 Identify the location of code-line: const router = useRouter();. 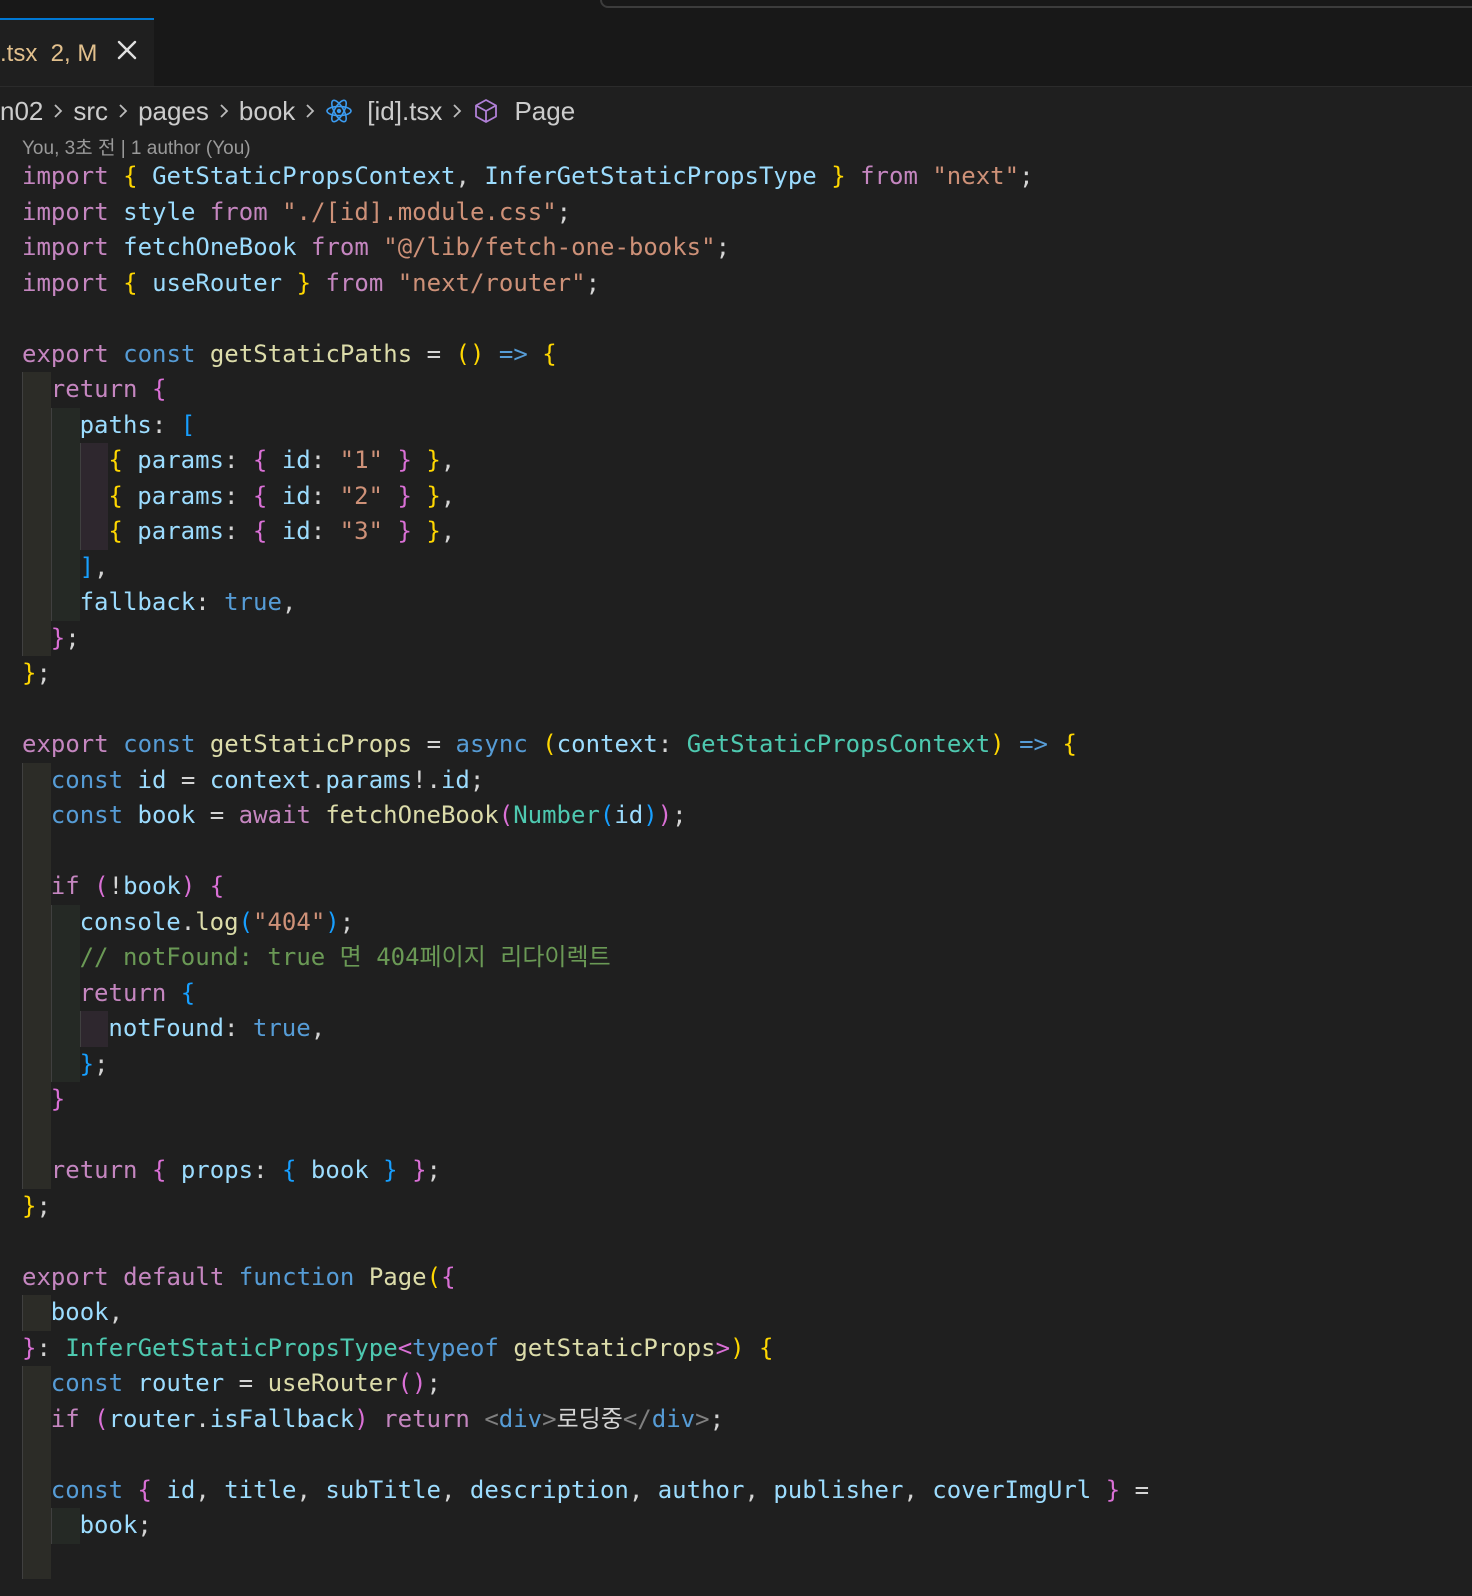
(742, 1384).